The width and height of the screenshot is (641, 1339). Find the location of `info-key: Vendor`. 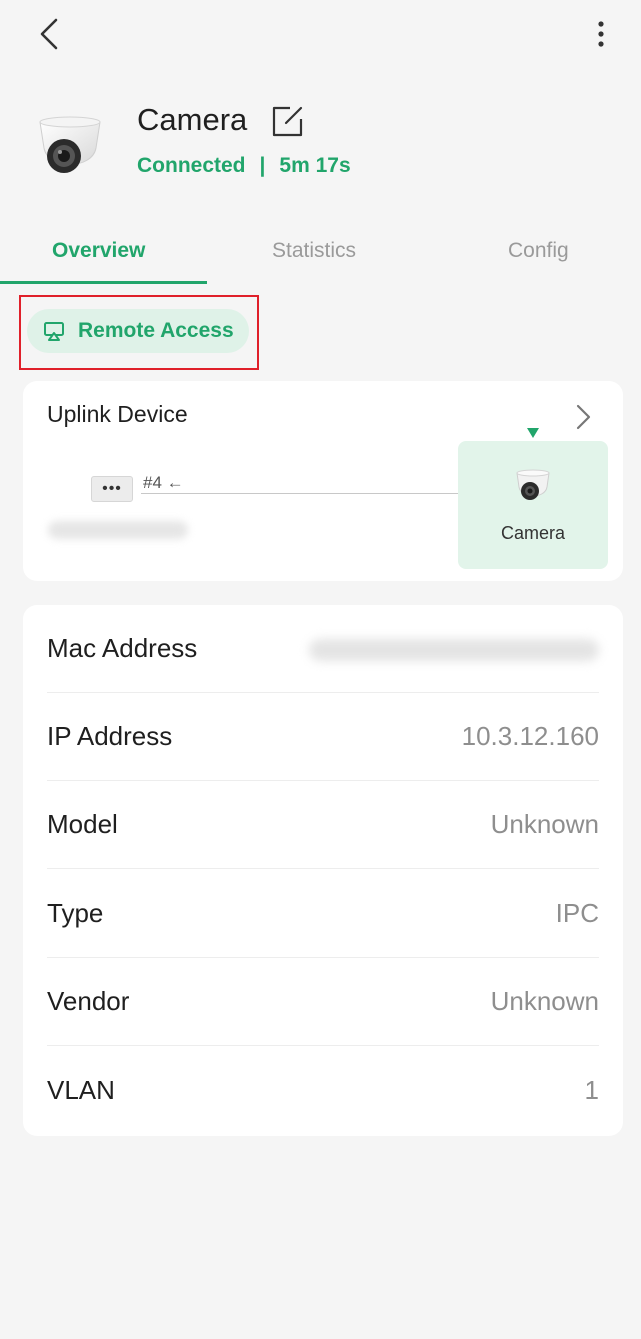

info-key: Vendor is located at coordinates (88, 1001).